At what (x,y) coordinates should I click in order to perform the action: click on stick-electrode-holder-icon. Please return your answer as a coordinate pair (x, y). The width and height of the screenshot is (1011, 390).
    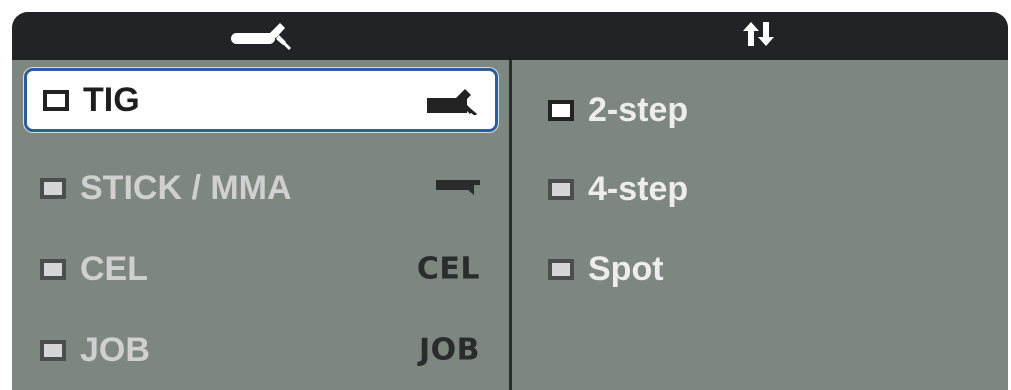
    Looking at the image, I should click on (458, 188).